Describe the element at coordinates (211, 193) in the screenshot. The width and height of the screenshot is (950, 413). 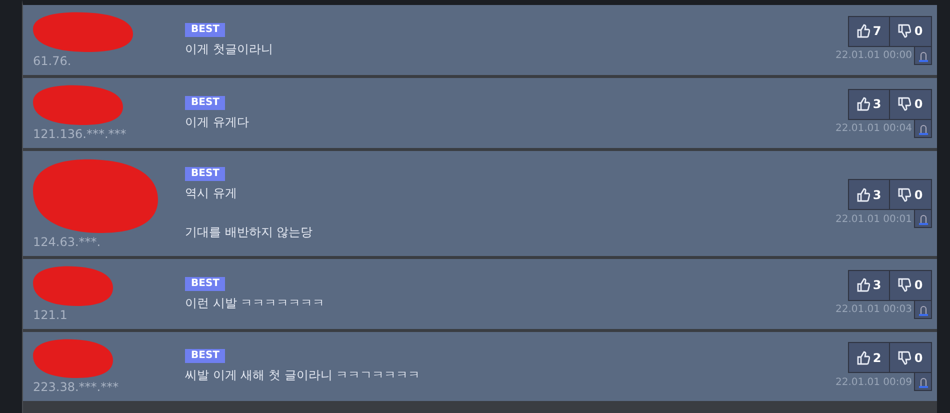
I see `comment-text: 역시 유게` at that location.